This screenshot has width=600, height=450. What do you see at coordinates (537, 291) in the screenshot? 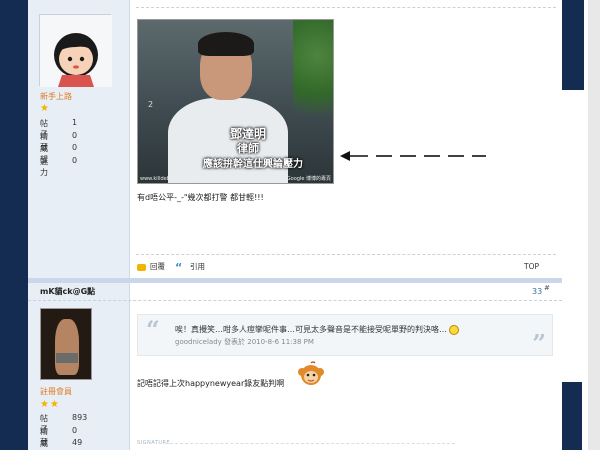
I see `post2-floor-number: 33` at bounding box center [537, 291].